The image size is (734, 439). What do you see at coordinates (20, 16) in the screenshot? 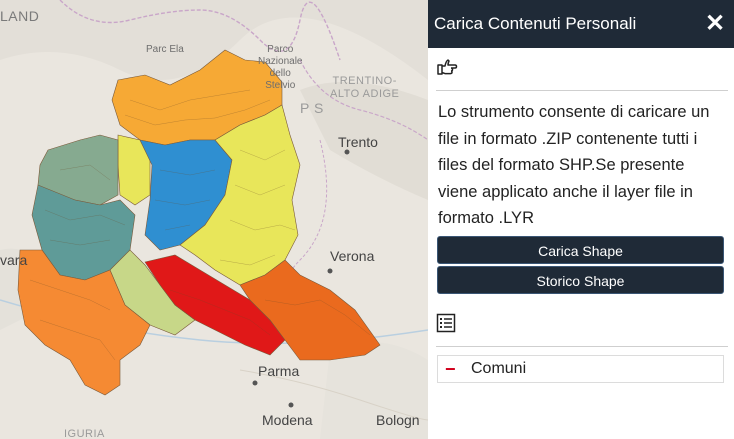
I see `map-label-land: LAND` at bounding box center [20, 16].